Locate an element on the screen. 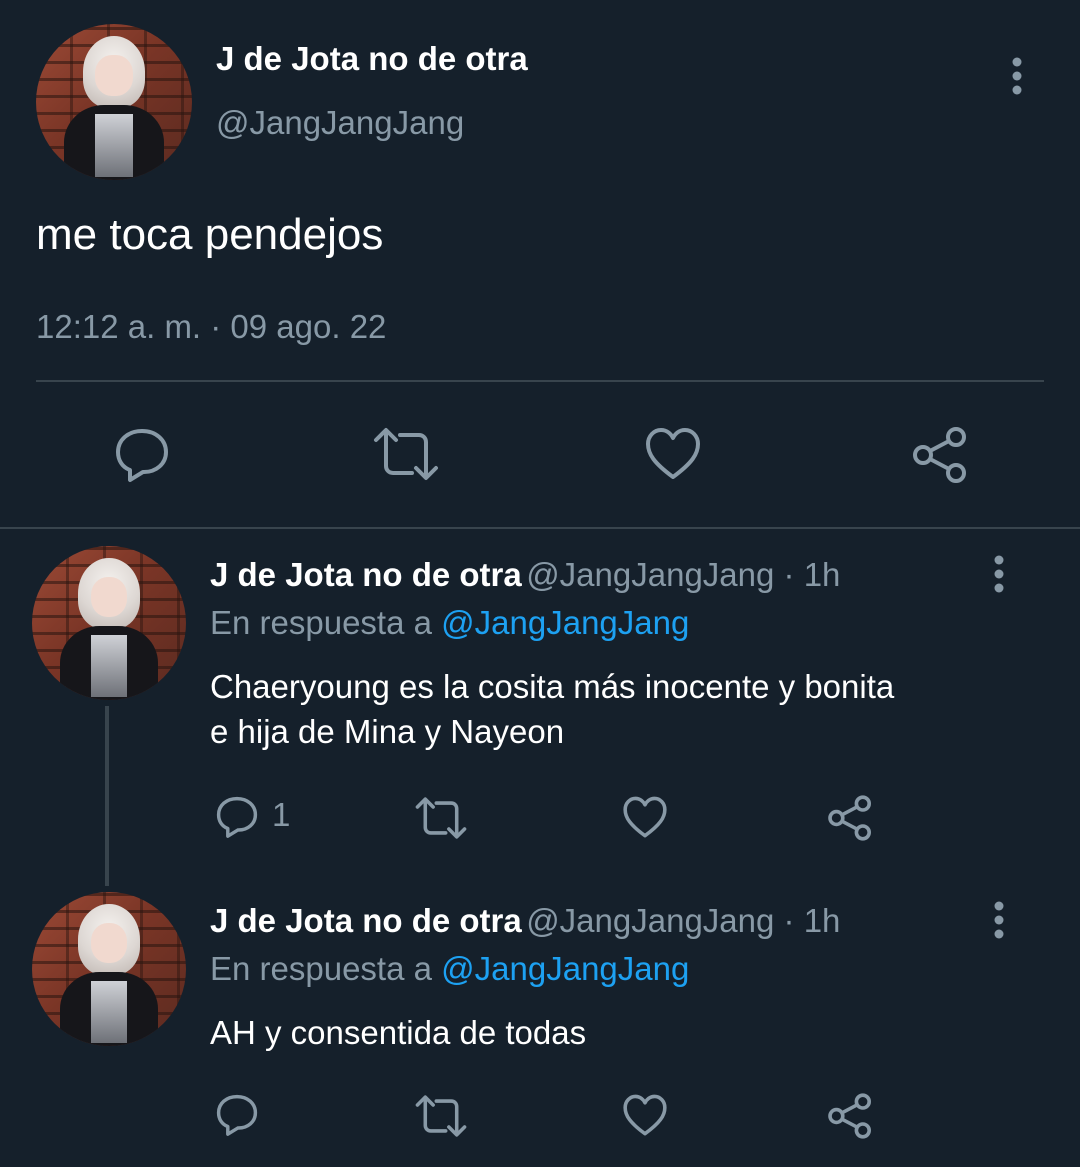  tweet-text: me toca pendejos is located at coordinates (210, 234).